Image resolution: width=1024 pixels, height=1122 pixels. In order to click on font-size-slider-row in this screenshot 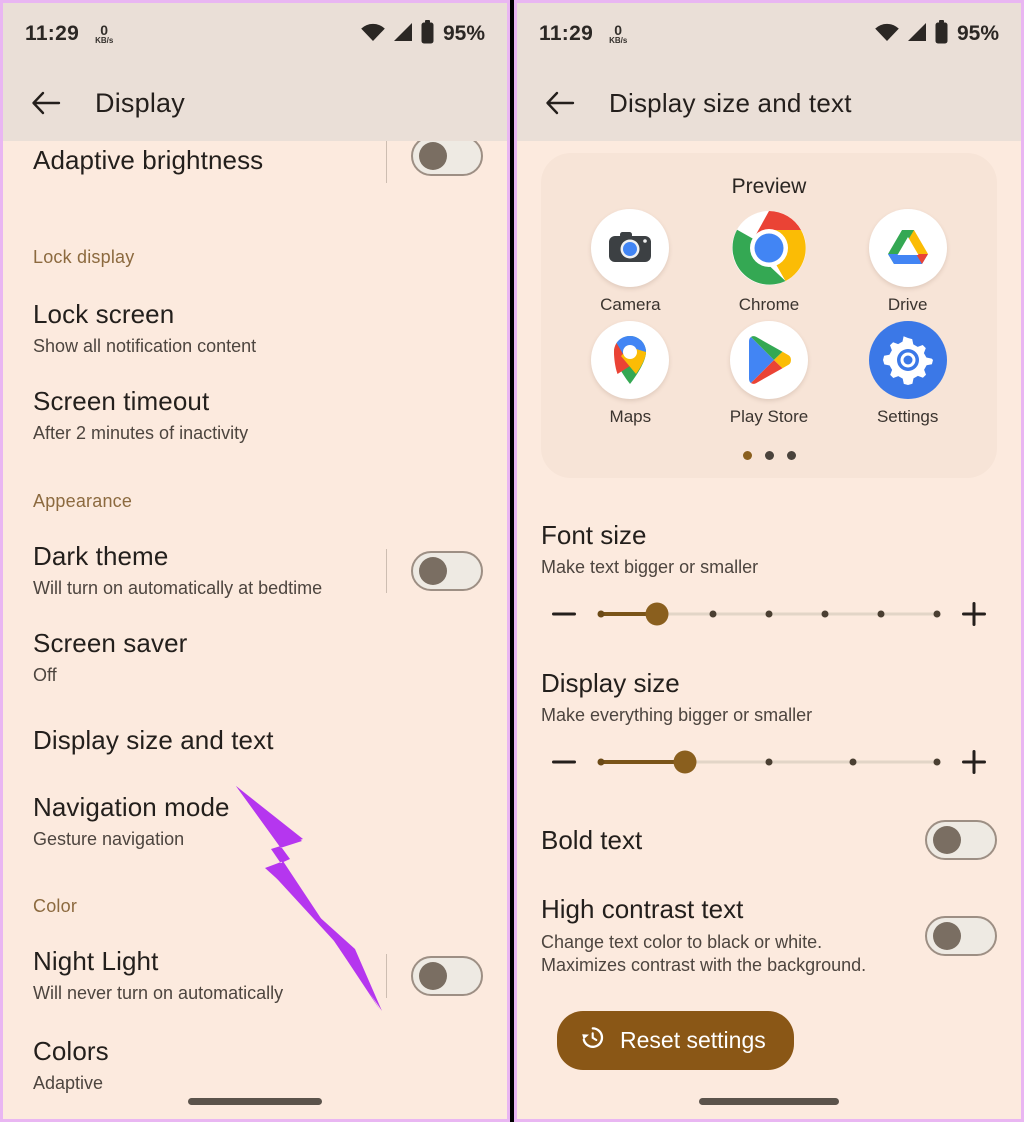, I will do `click(769, 614)`.